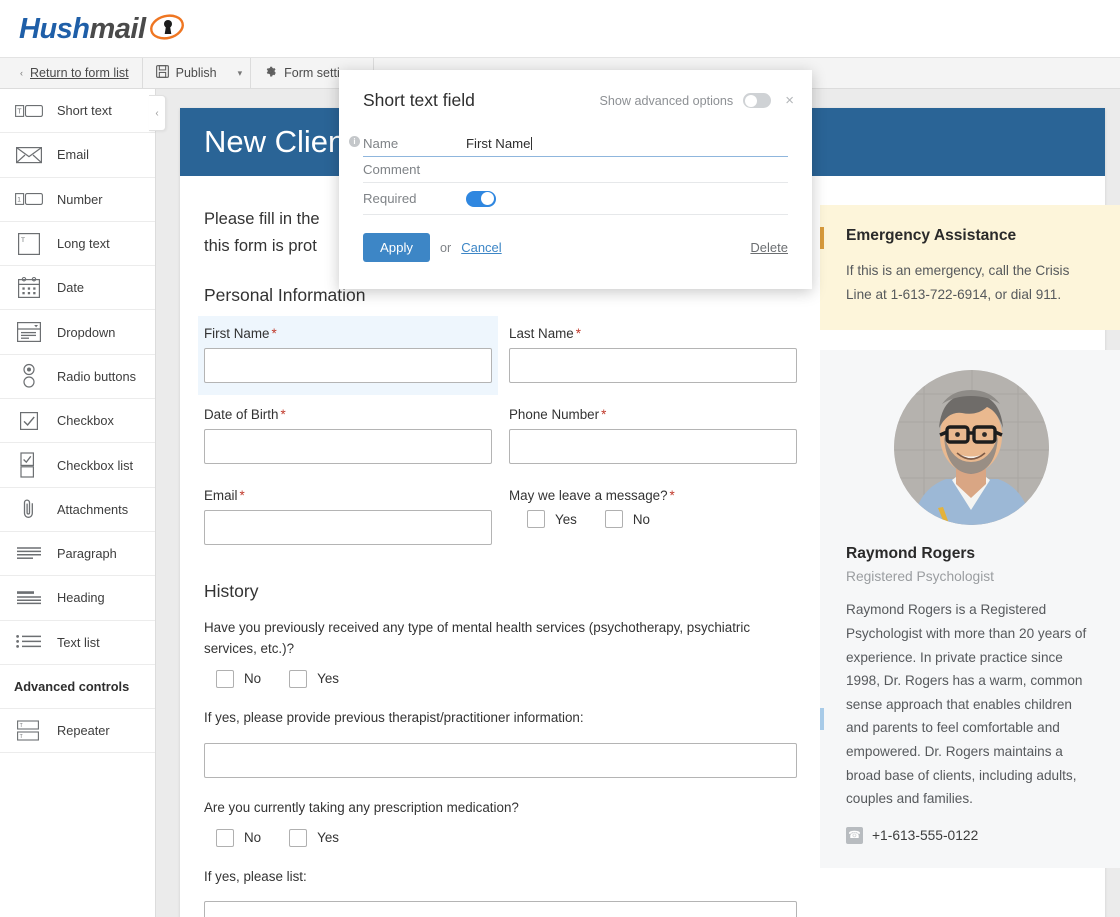 This screenshot has height=917, width=1120. Describe the element at coordinates (85, 421) in the screenshot. I see `palette-label: Checkbox` at that location.